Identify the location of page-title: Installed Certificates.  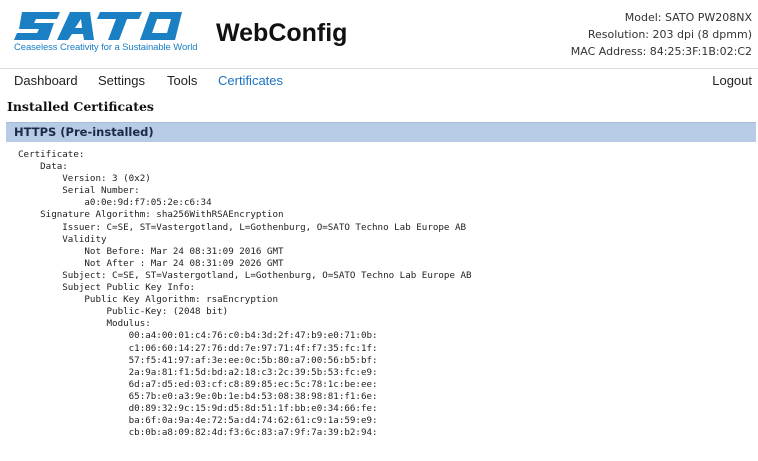
(80, 106).